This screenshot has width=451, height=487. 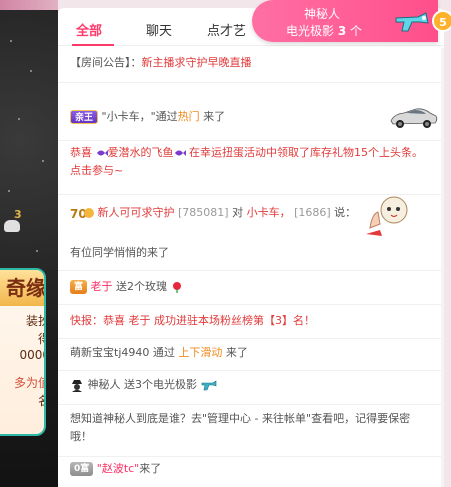 What do you see at coordinates (77, 386) in the screenshot?
I see `spy-icon` at bounding box center [77, 386].